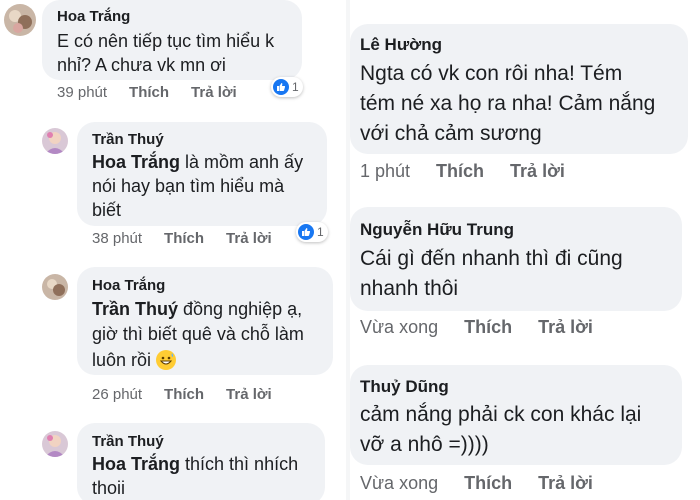 This screenshot has width=700, height=500. Describe the element at coordinates (166, 41) in the screenshot. I see `comment-text-line: E có nên tiếp tục tìm hiểu k` at that location.